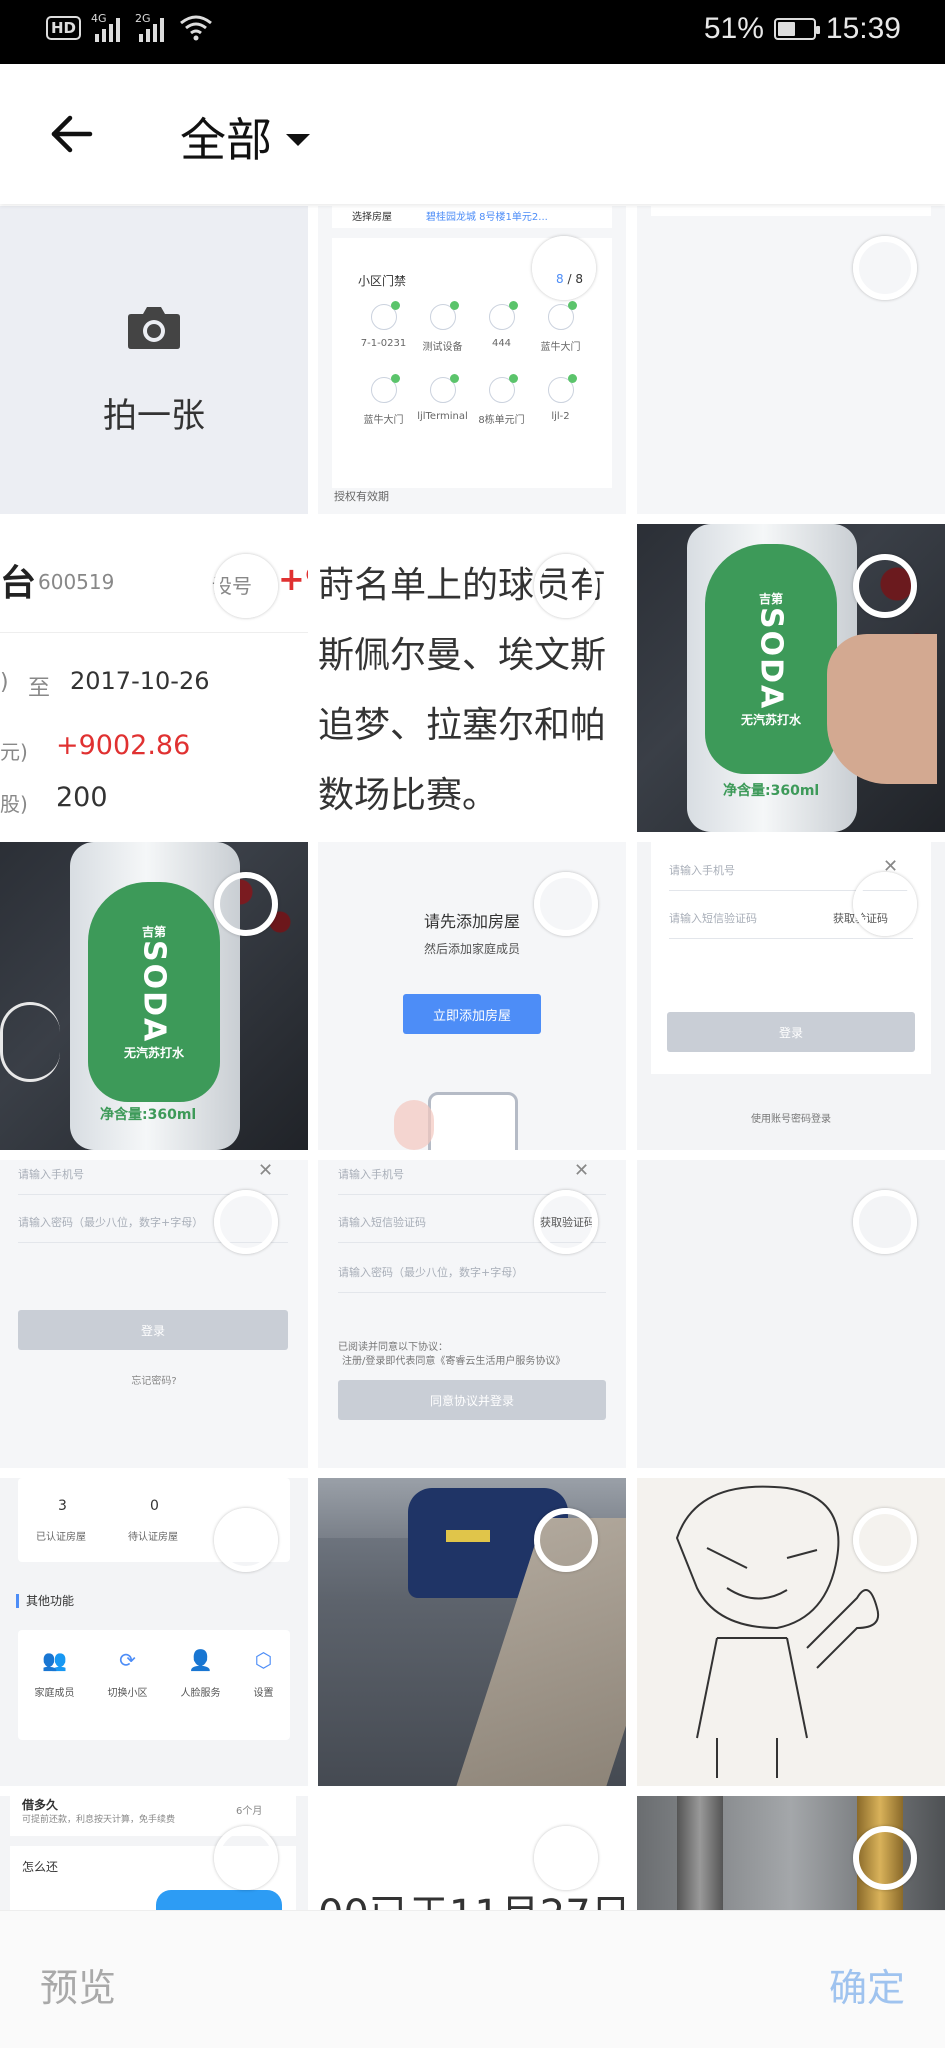 This screenshot has height=2048, width=945. Describe the element at coordinates (361, 496) in the screenshot. I see `thumb-doors-footer: 授权有效期` at that location.